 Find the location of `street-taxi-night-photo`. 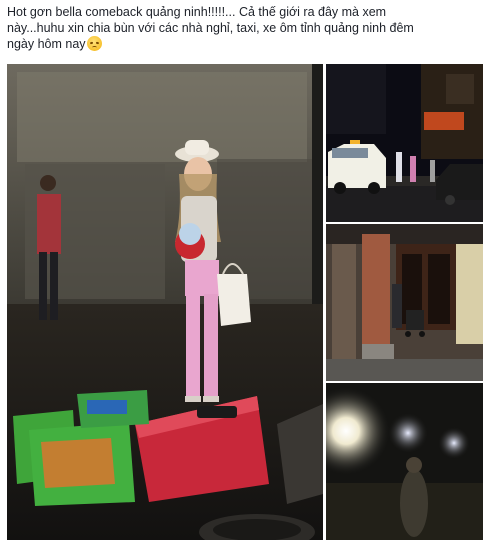

street-taxi-night-photo is located at coordinates (404, 143).